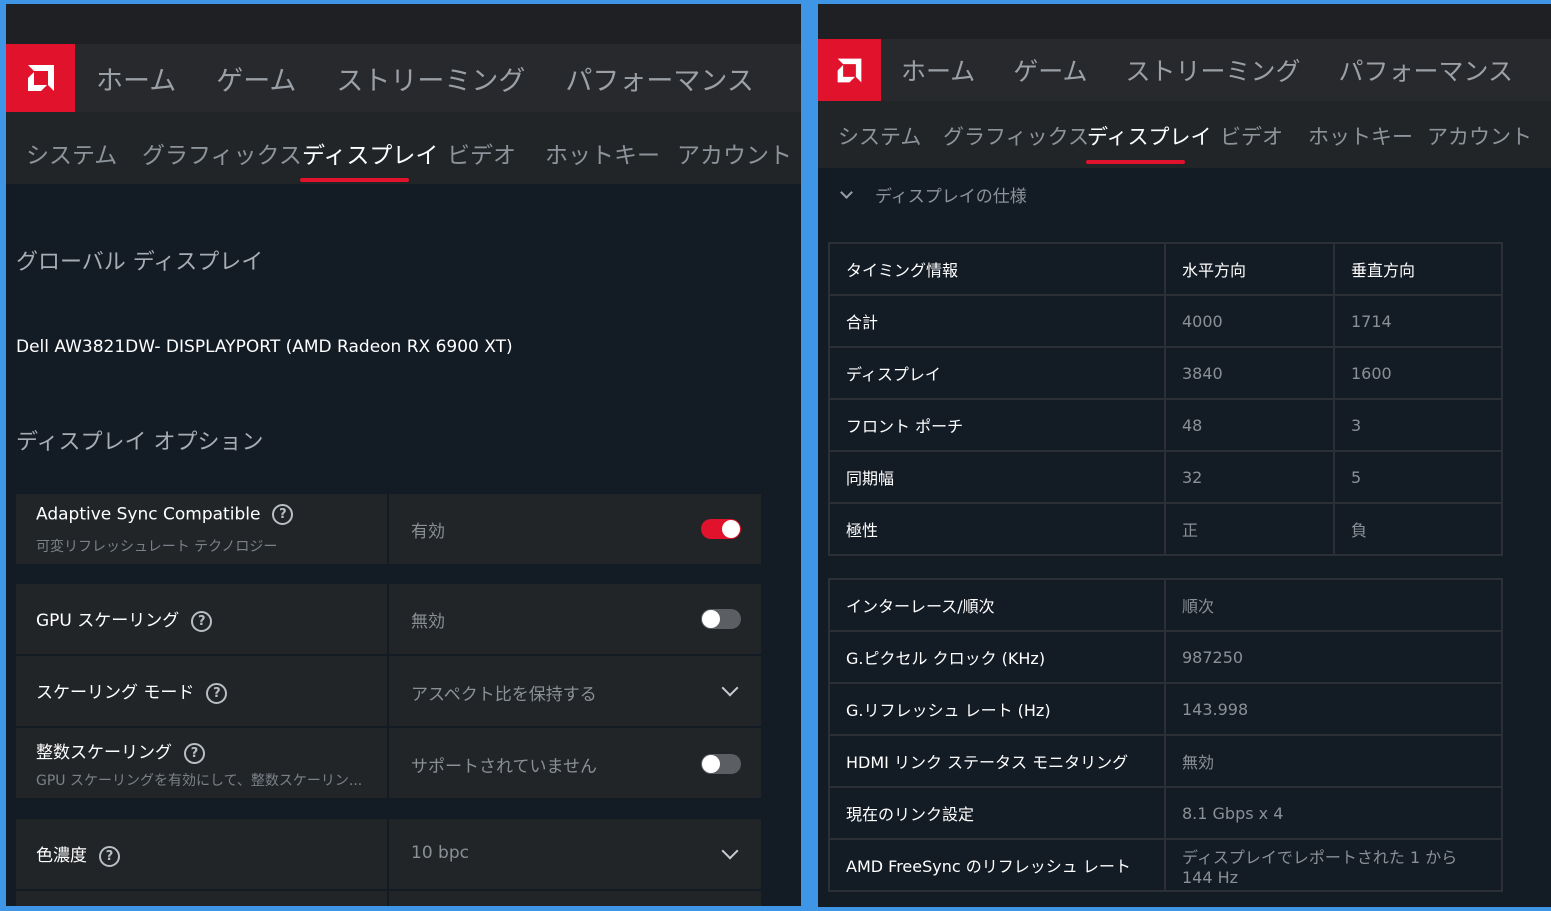 Image resolution: width=1551 pixels, height=911 pixels. Describe the element at coordinates (1249, 477) in the screenshot. I see `table-cell: 32` at that location.